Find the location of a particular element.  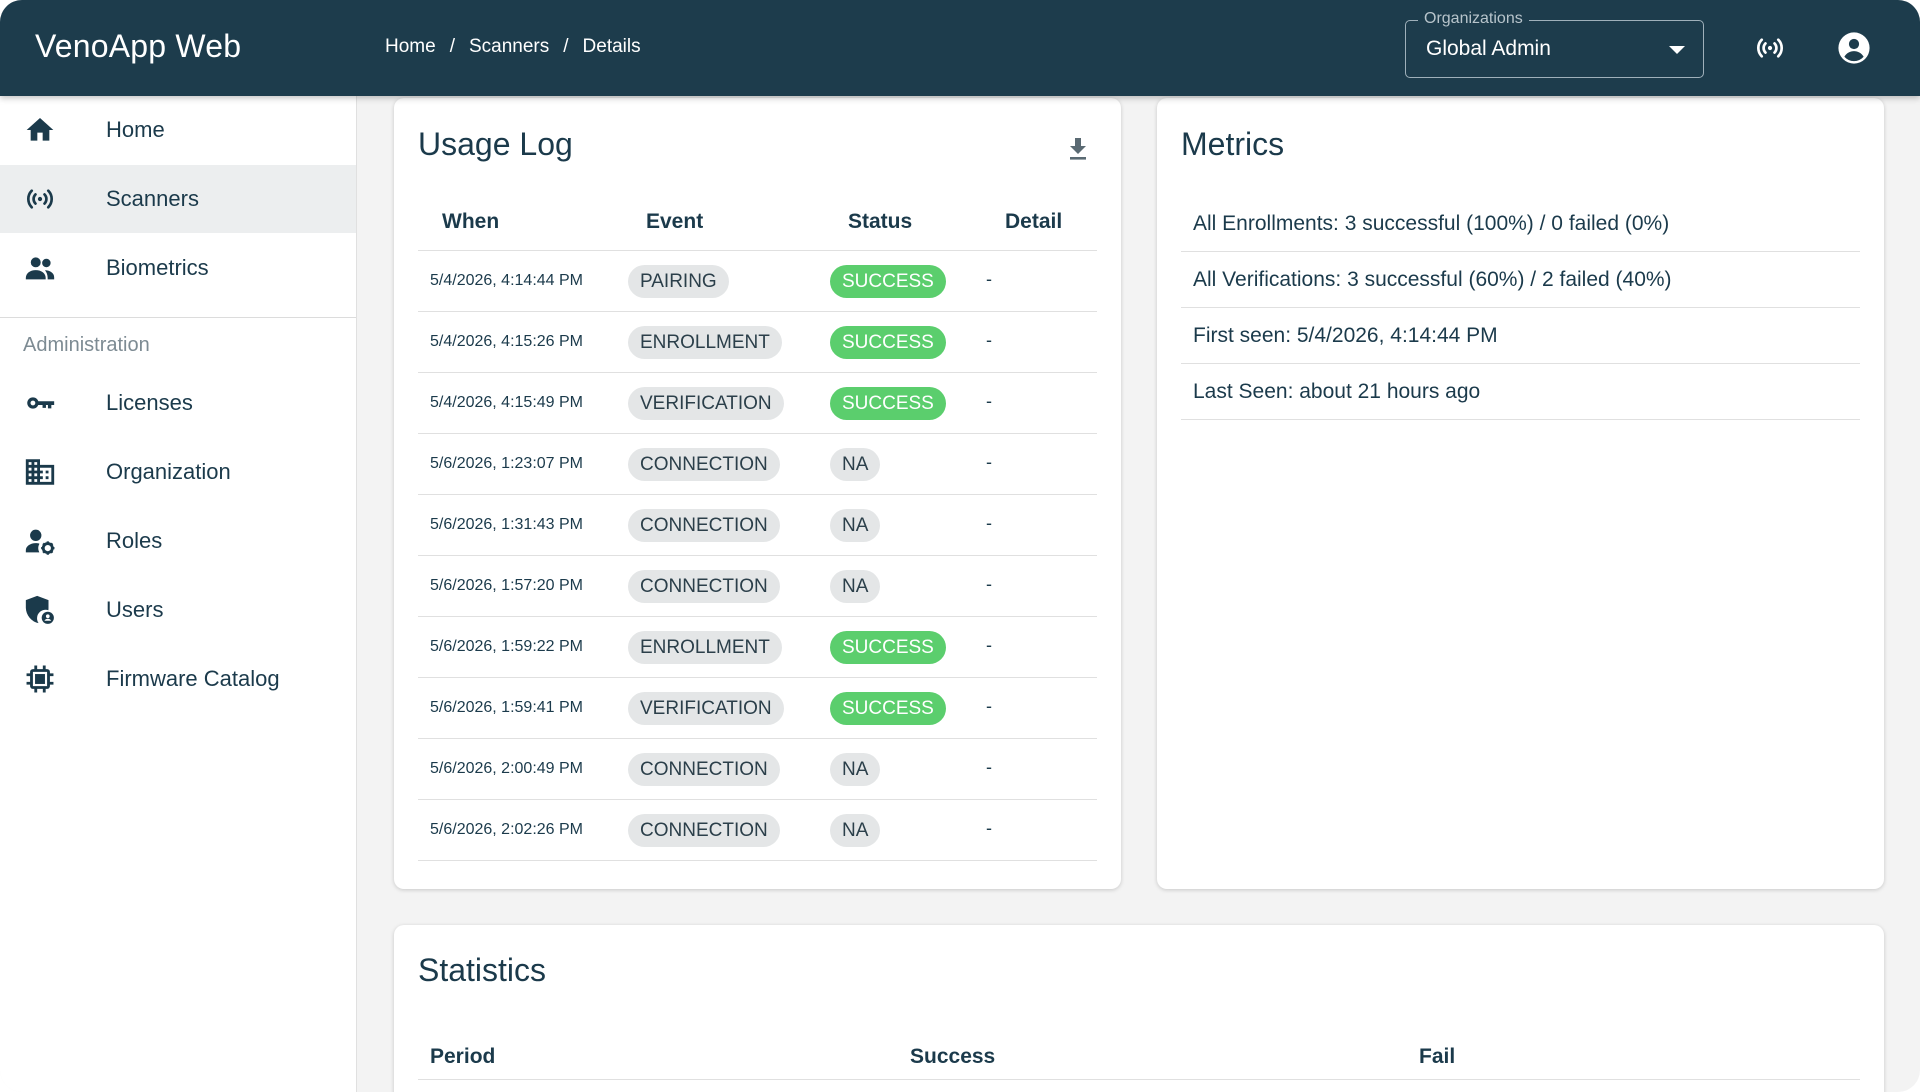

column-header-fail: Fail is located at coordinates (1437, 1057).